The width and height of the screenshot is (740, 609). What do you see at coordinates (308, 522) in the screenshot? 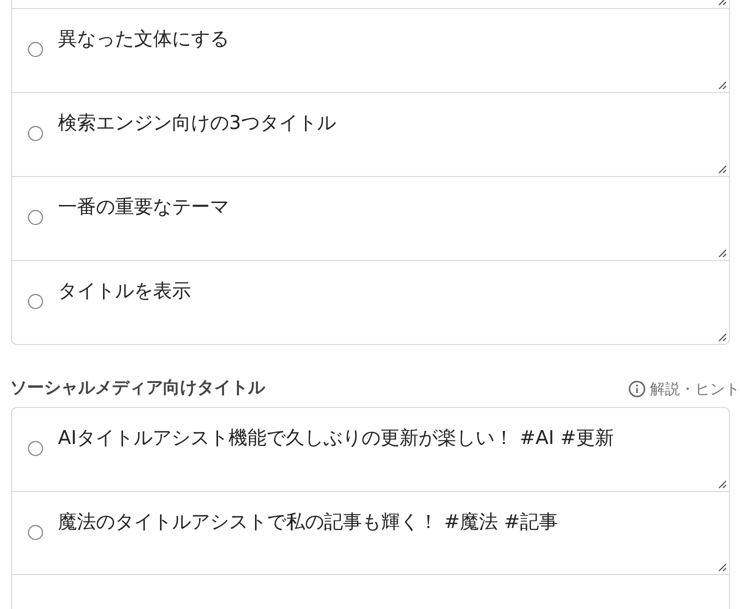
I see `suggestion-text: 魔法のタイトルアシストで私の記事も輝く！ #魔法 #記事` at bounding box center [308, 522].